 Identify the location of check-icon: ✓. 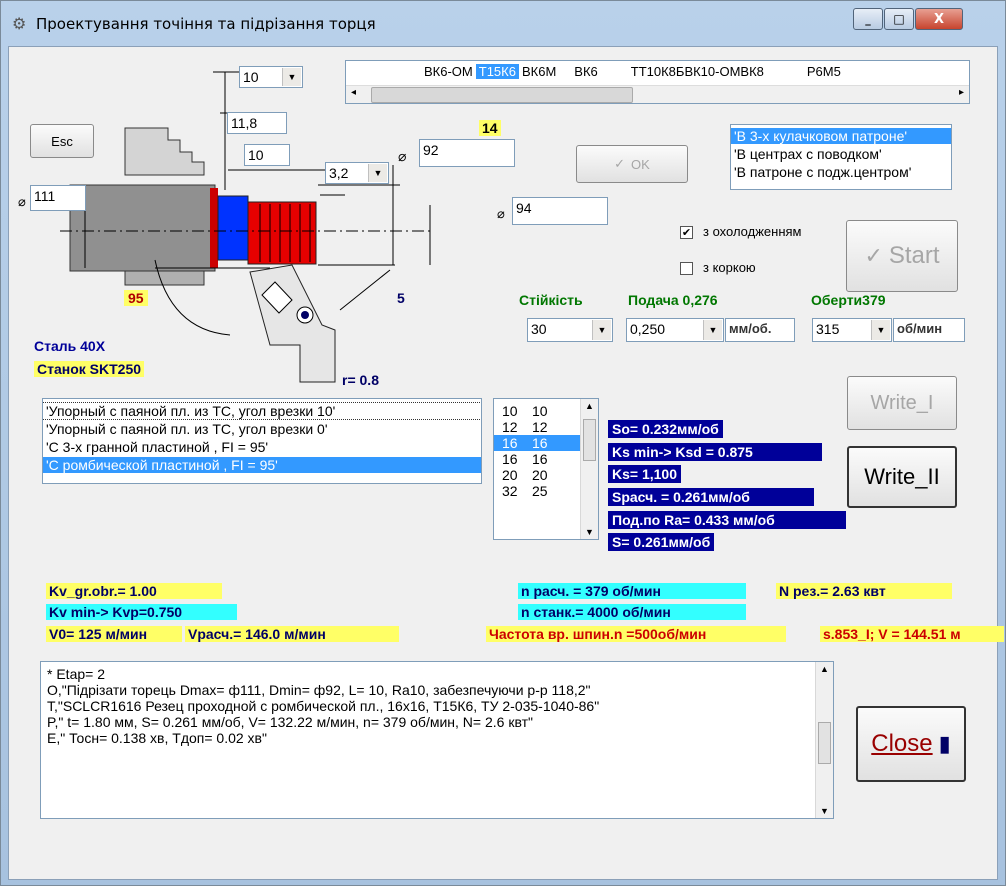
(873, 255).